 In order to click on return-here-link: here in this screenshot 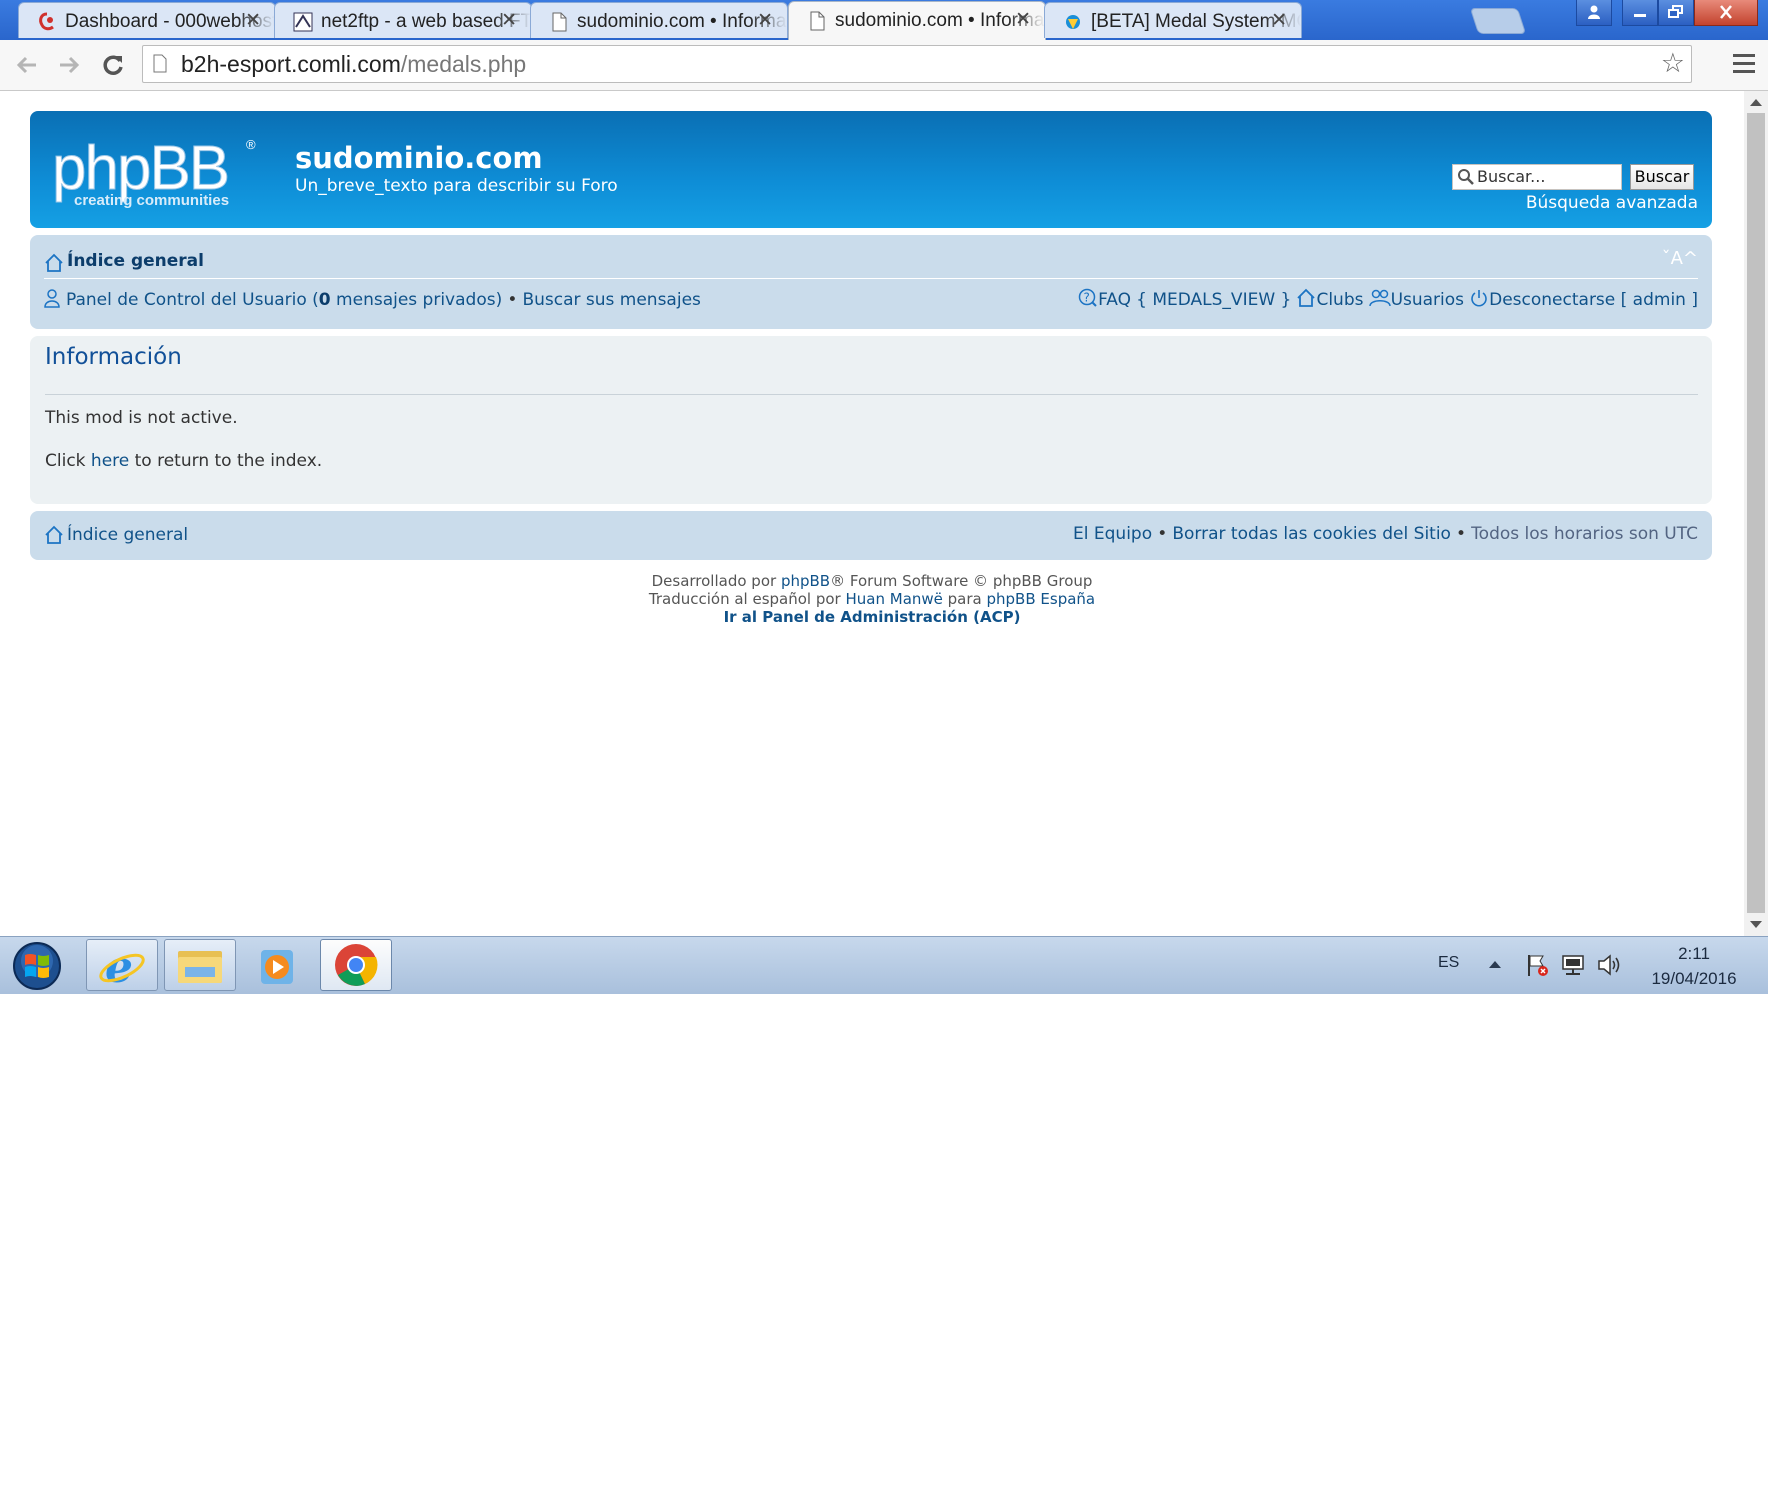, I will do `click(110, 461)`.